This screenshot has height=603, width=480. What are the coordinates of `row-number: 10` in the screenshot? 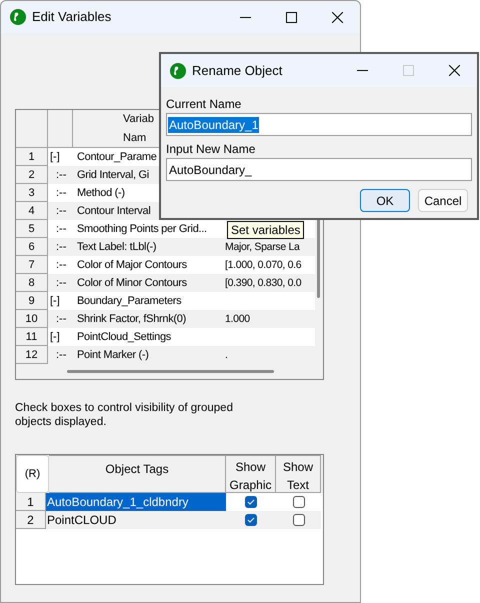 It's located at (32, 319).